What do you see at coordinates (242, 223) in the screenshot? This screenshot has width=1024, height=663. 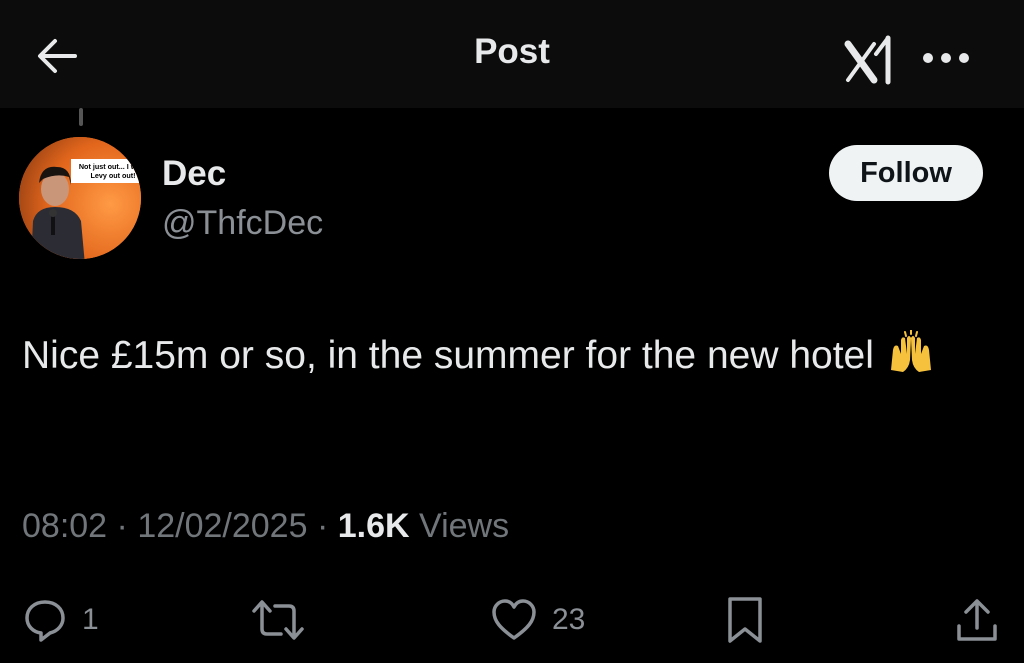 I see `author-handle: @ThfcDec` at bounding box center [242, 223].